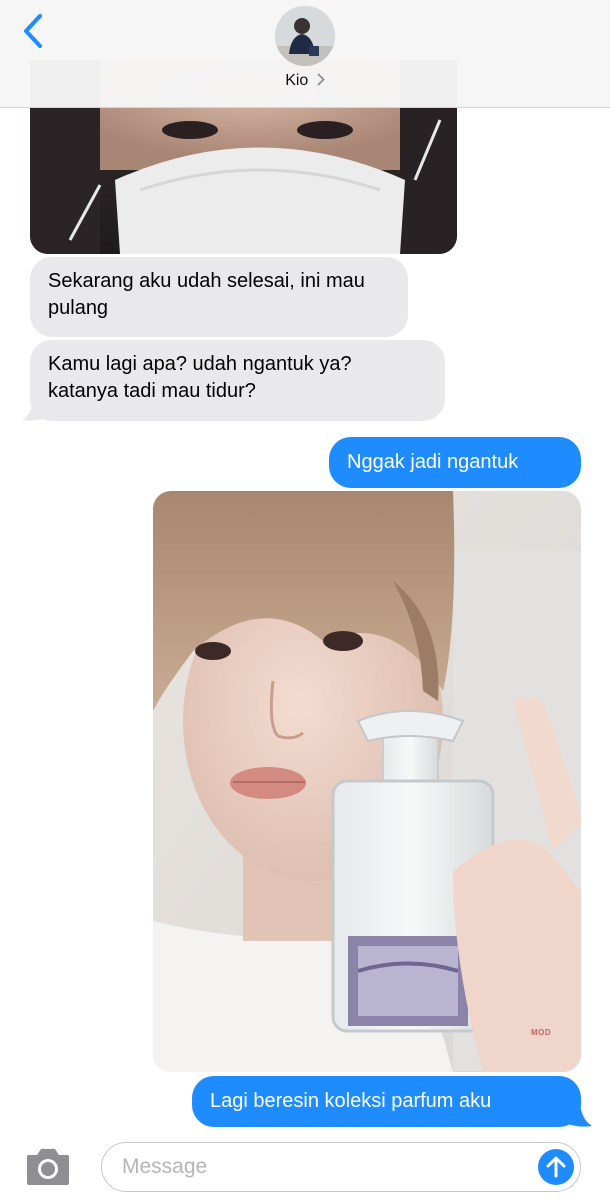 This screenshot has width=610, height=1200. I want to click on camera-icon, so click(48, 1167).